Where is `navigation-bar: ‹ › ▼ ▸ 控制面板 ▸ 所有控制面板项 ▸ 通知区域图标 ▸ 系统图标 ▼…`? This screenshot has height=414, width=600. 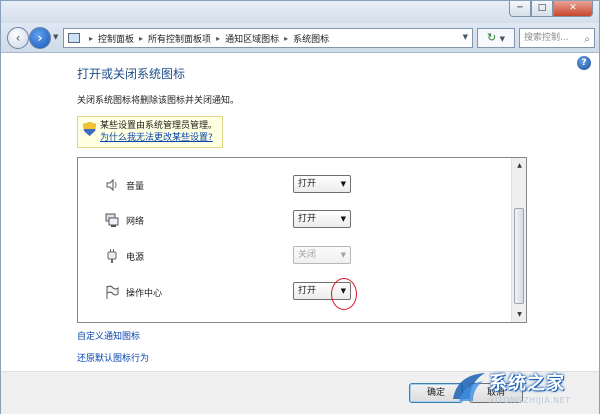 navigation-bar: ‹ › ▼ ▸ 控制面板 ▸ 所有控制面板项 ▸ 通知区域图标 ▸ 系统图标 ▼… is located at coordinates (300, 38).